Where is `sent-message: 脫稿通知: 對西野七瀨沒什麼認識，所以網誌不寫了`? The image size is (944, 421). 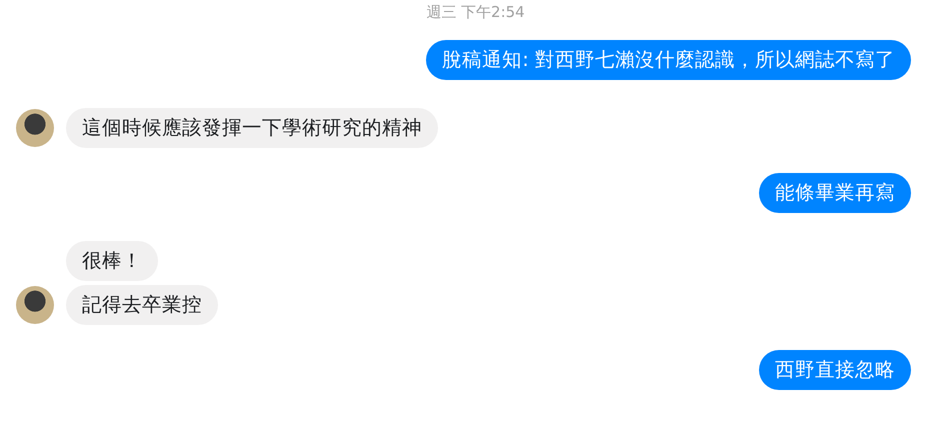 sent-message: 脫稿通知: 對西野七瀨沒什麼認識，所以網誌不寫了 is located at coordinates (668, 60).